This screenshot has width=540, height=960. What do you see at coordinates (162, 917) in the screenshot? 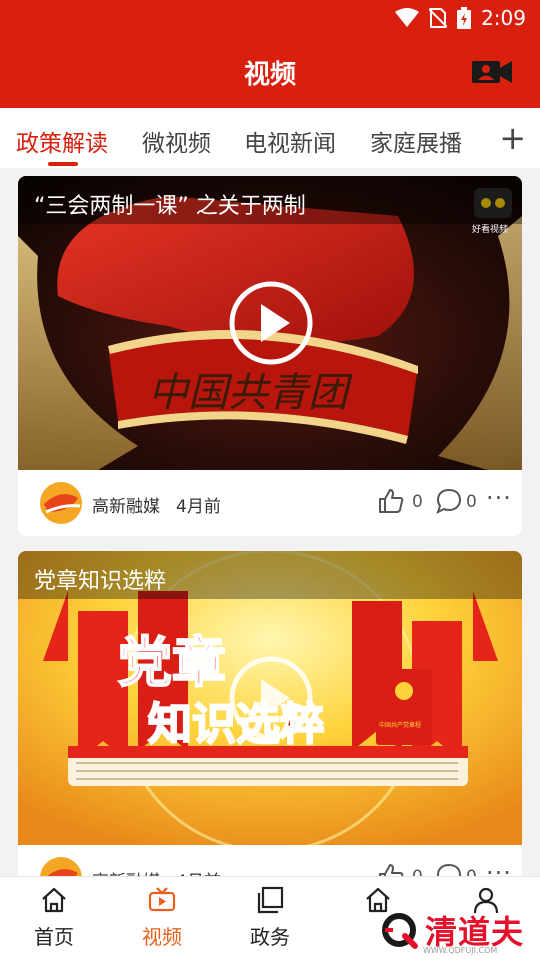
I see `nav-video: 视频` at bounding box center [162, 917].